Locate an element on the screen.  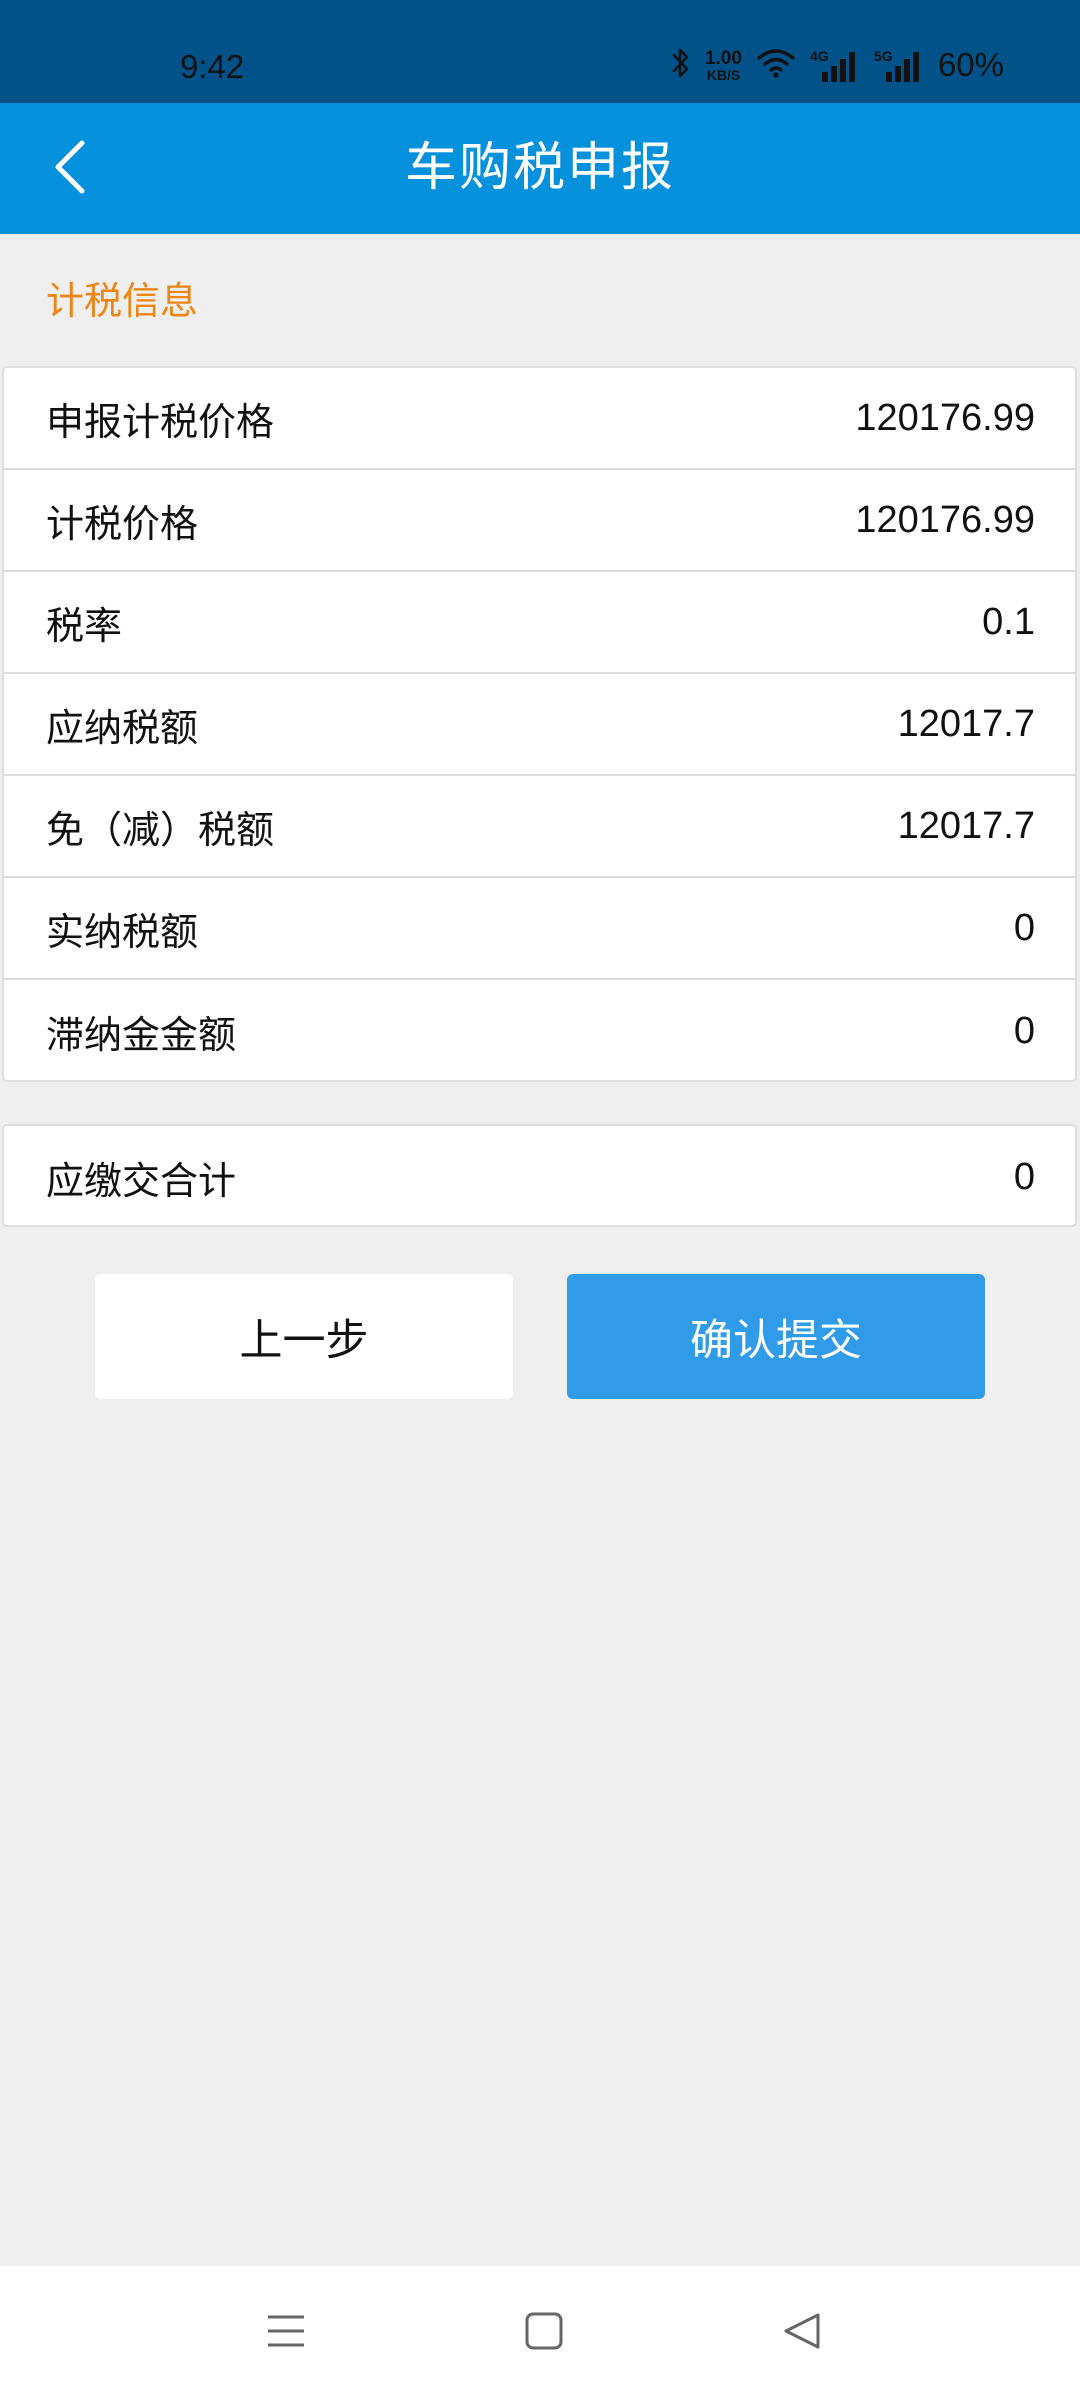
confirm-submit-button: 确认提交 is located at coordinates (776, 1336).